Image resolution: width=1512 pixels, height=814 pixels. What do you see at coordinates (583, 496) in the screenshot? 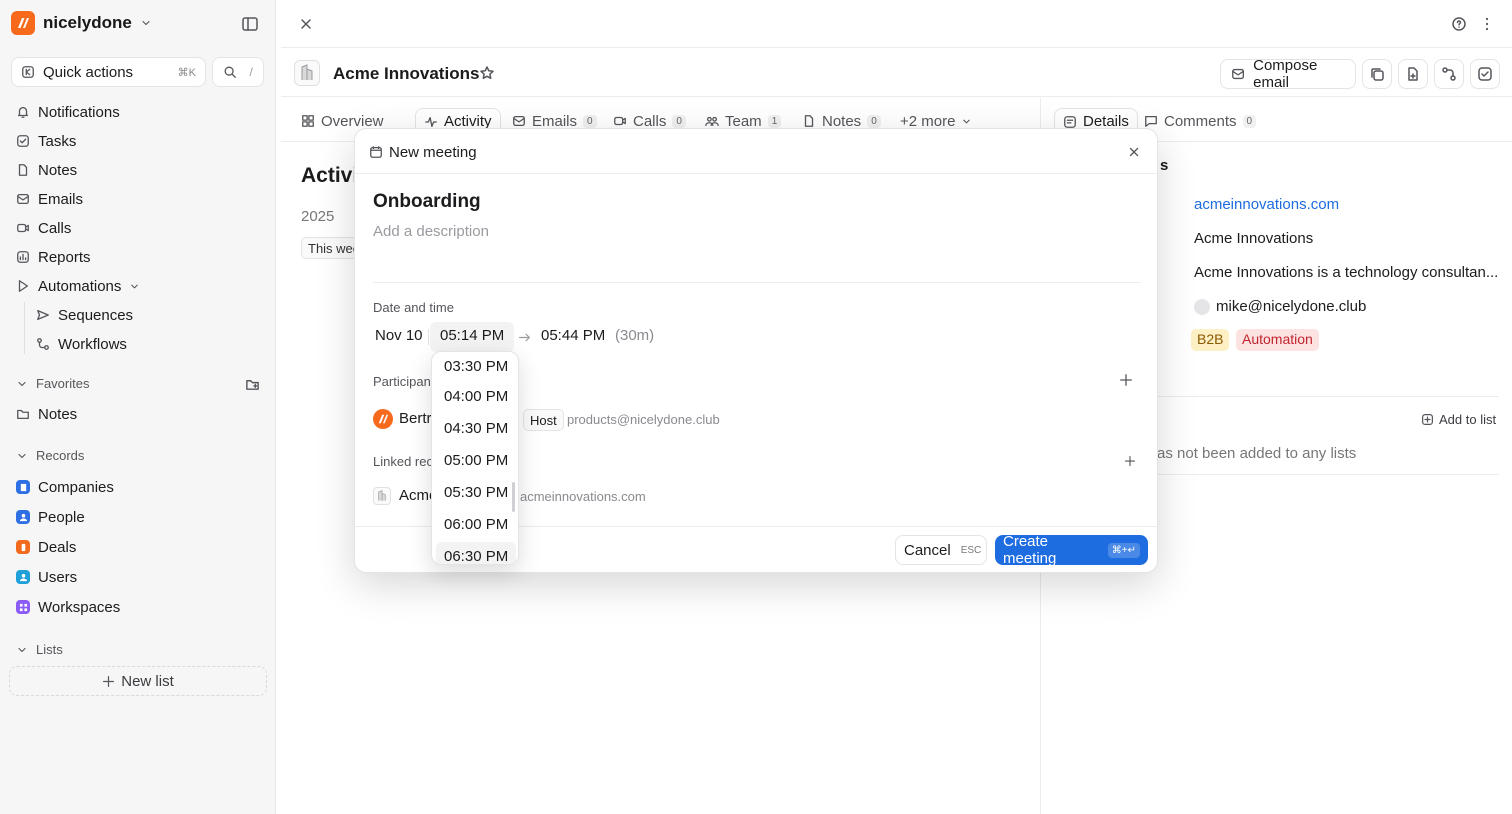
I see `linked-record-domain: acmeinnovations.com` at bounding box center [583, 496].